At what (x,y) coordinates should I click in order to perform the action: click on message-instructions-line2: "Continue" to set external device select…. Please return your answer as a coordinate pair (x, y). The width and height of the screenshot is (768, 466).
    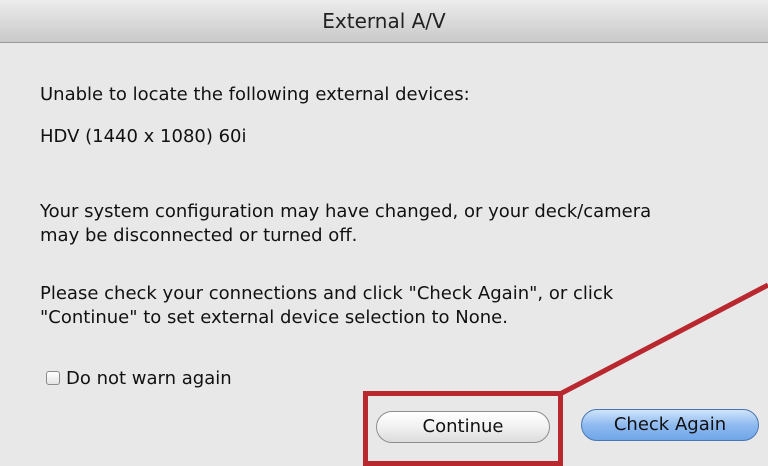
    Looking at the image, I should click on (274, 317).